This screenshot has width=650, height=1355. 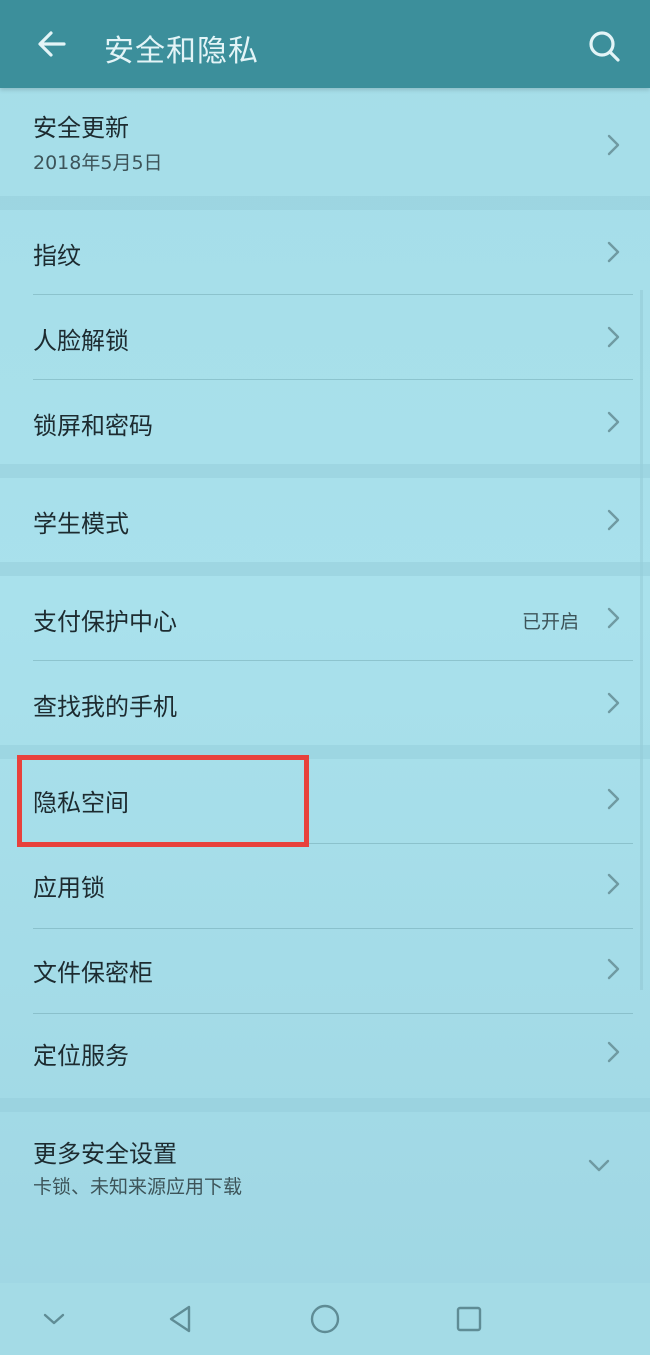 I want to click on list-item-lockscreen-password: 锁屏和密码, so click(x=325, y=422).